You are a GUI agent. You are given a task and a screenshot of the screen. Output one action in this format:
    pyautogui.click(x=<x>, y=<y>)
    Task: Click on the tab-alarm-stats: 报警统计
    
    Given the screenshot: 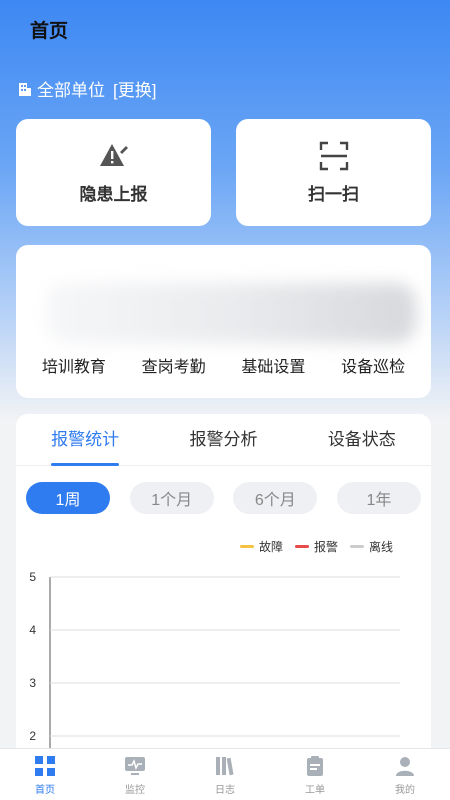 What is the action you would take?
    pyautogui.click(x=85, y=440)
    